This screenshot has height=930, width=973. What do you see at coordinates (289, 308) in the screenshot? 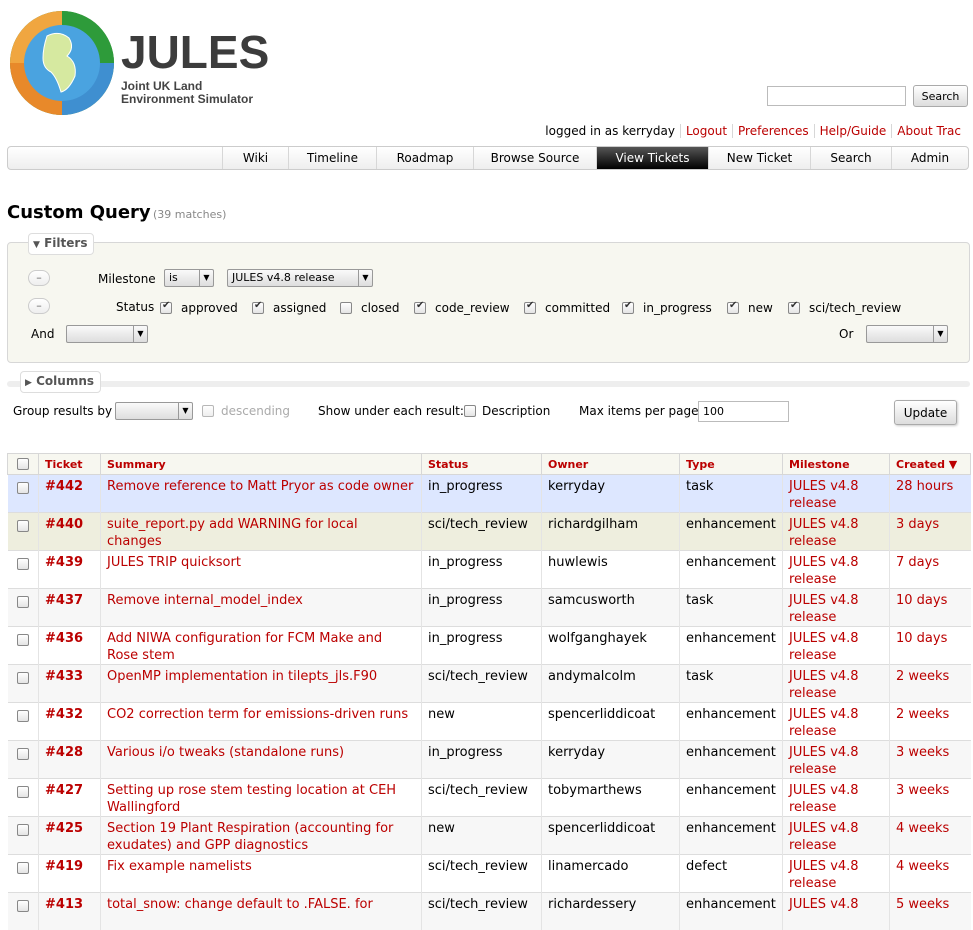
I see `status-option-assigned: assigned` at bounding box center [289, 308].